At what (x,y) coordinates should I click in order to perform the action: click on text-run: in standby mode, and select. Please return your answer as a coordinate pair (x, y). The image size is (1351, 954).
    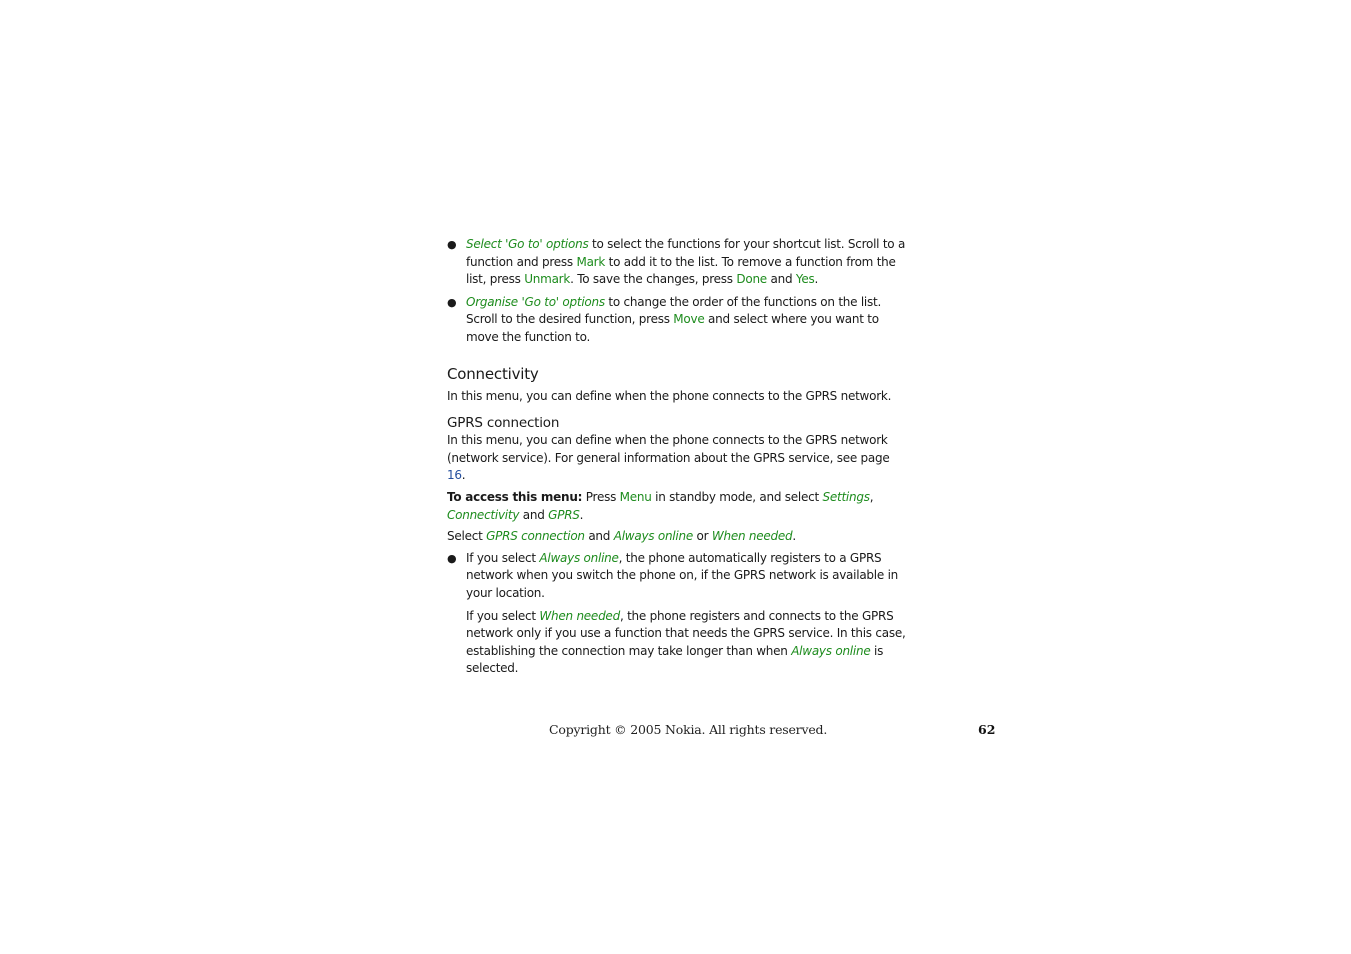
    Looking at the image, I should click on (737, 496).